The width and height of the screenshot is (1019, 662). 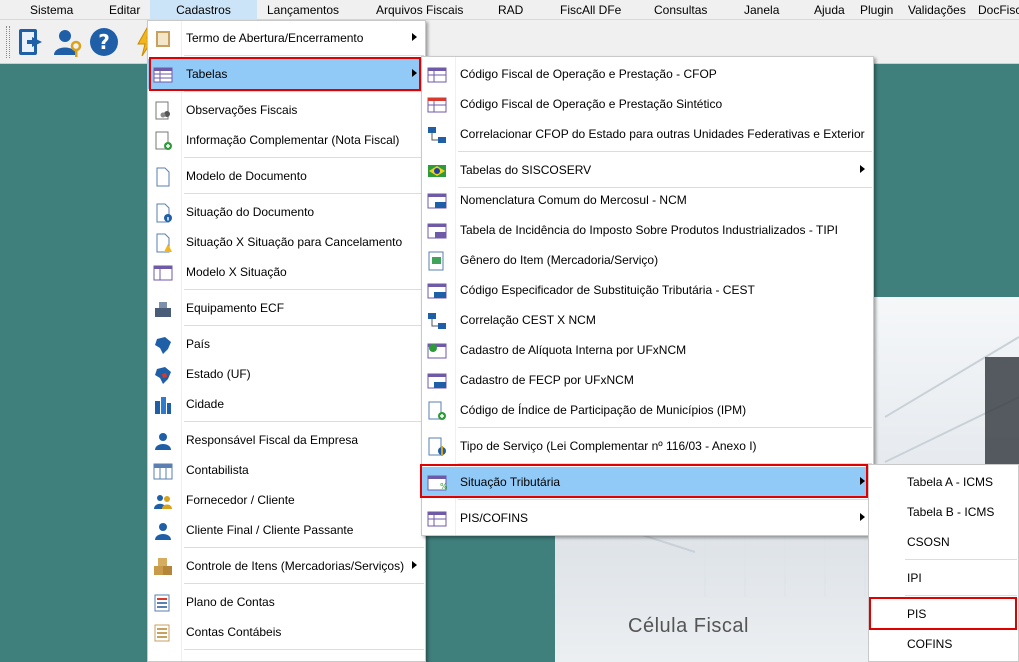 What do you see at coordinates (163, 566) in the screenshot?
I see `boxes-icon` at bounding box center [163, 566].